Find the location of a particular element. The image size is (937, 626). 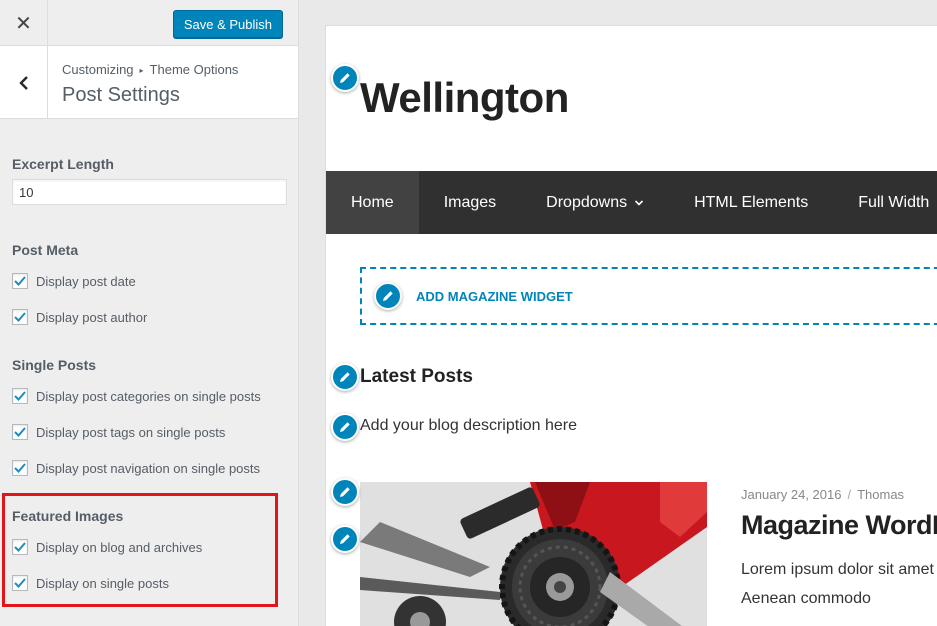

nav-item-full-width: Full Width is located at coordinates (885, 202).